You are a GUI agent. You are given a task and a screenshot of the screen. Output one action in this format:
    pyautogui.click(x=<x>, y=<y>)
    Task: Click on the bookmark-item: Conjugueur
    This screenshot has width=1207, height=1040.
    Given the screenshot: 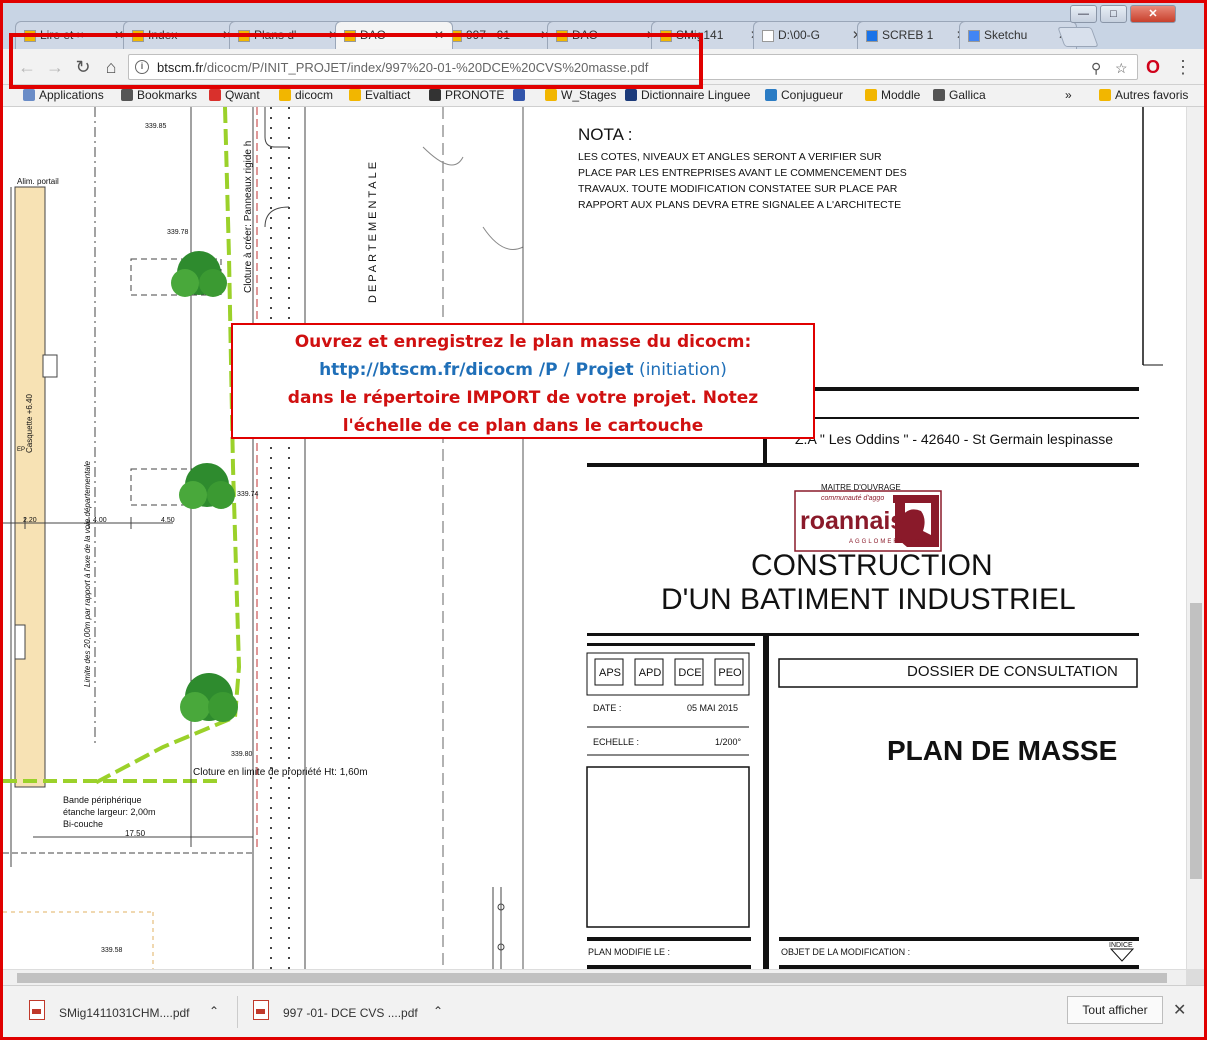 What is the action you would take?
    pyautogui.click(x=804, y=95)
    